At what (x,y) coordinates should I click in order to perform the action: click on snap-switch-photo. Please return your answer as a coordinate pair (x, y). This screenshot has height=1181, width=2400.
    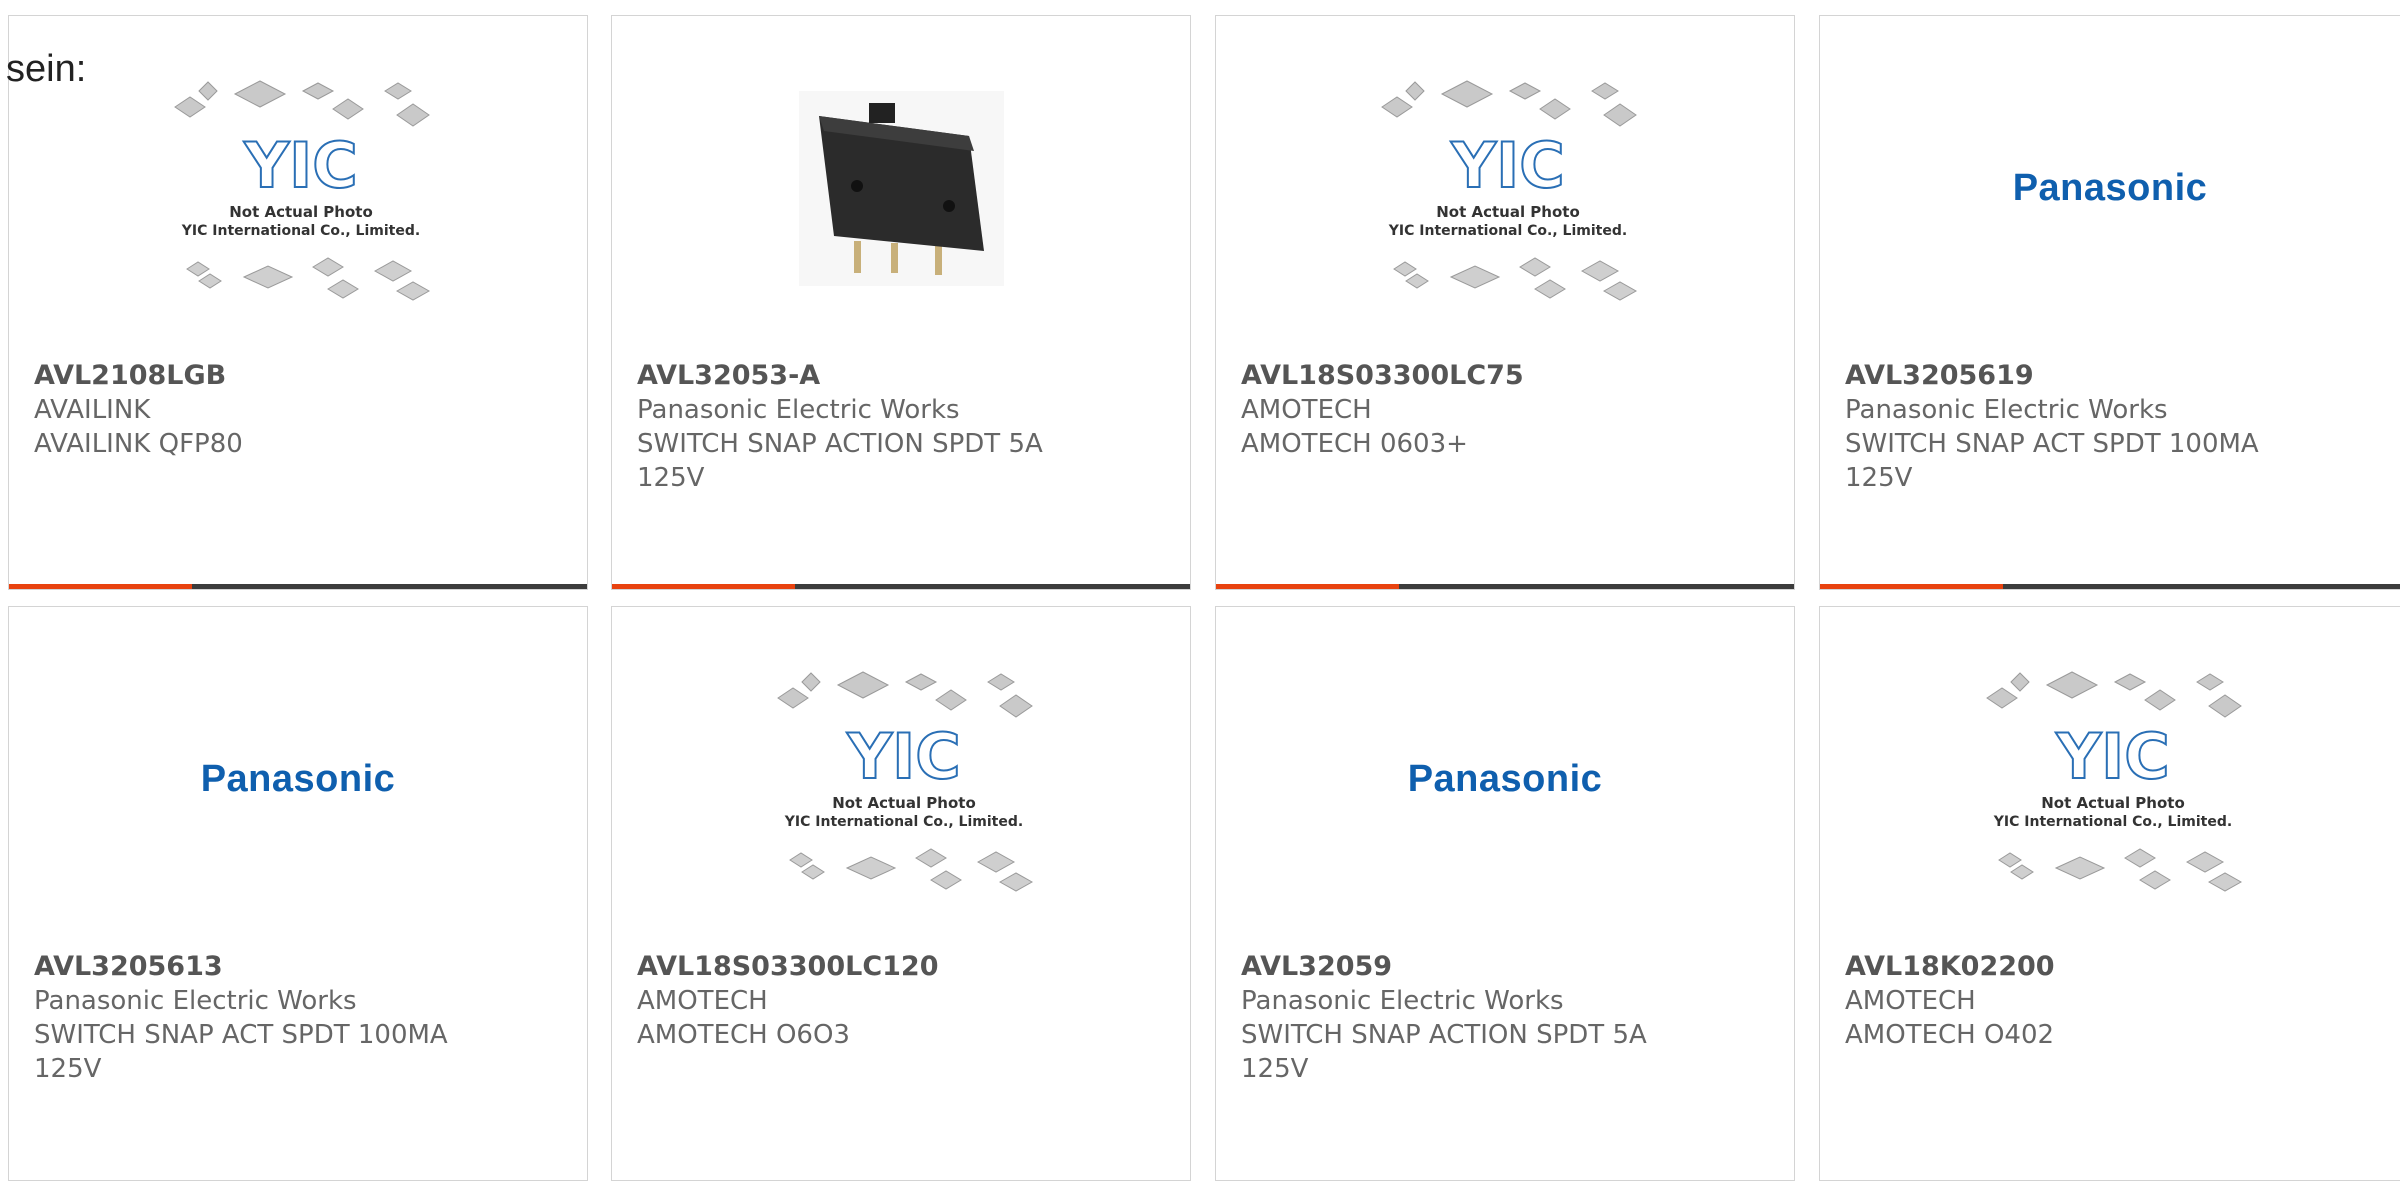
    Looking at the image, I should click on (901, 188).